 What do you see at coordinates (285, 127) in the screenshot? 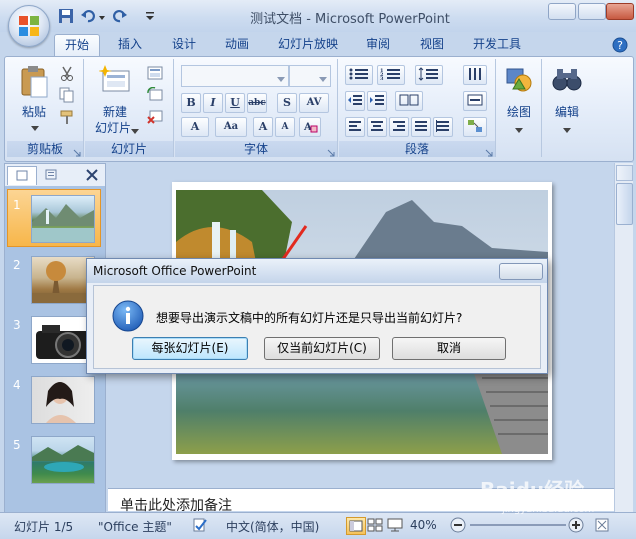
I see `shrink-font-icon: A` at bounding box center [285, 127].